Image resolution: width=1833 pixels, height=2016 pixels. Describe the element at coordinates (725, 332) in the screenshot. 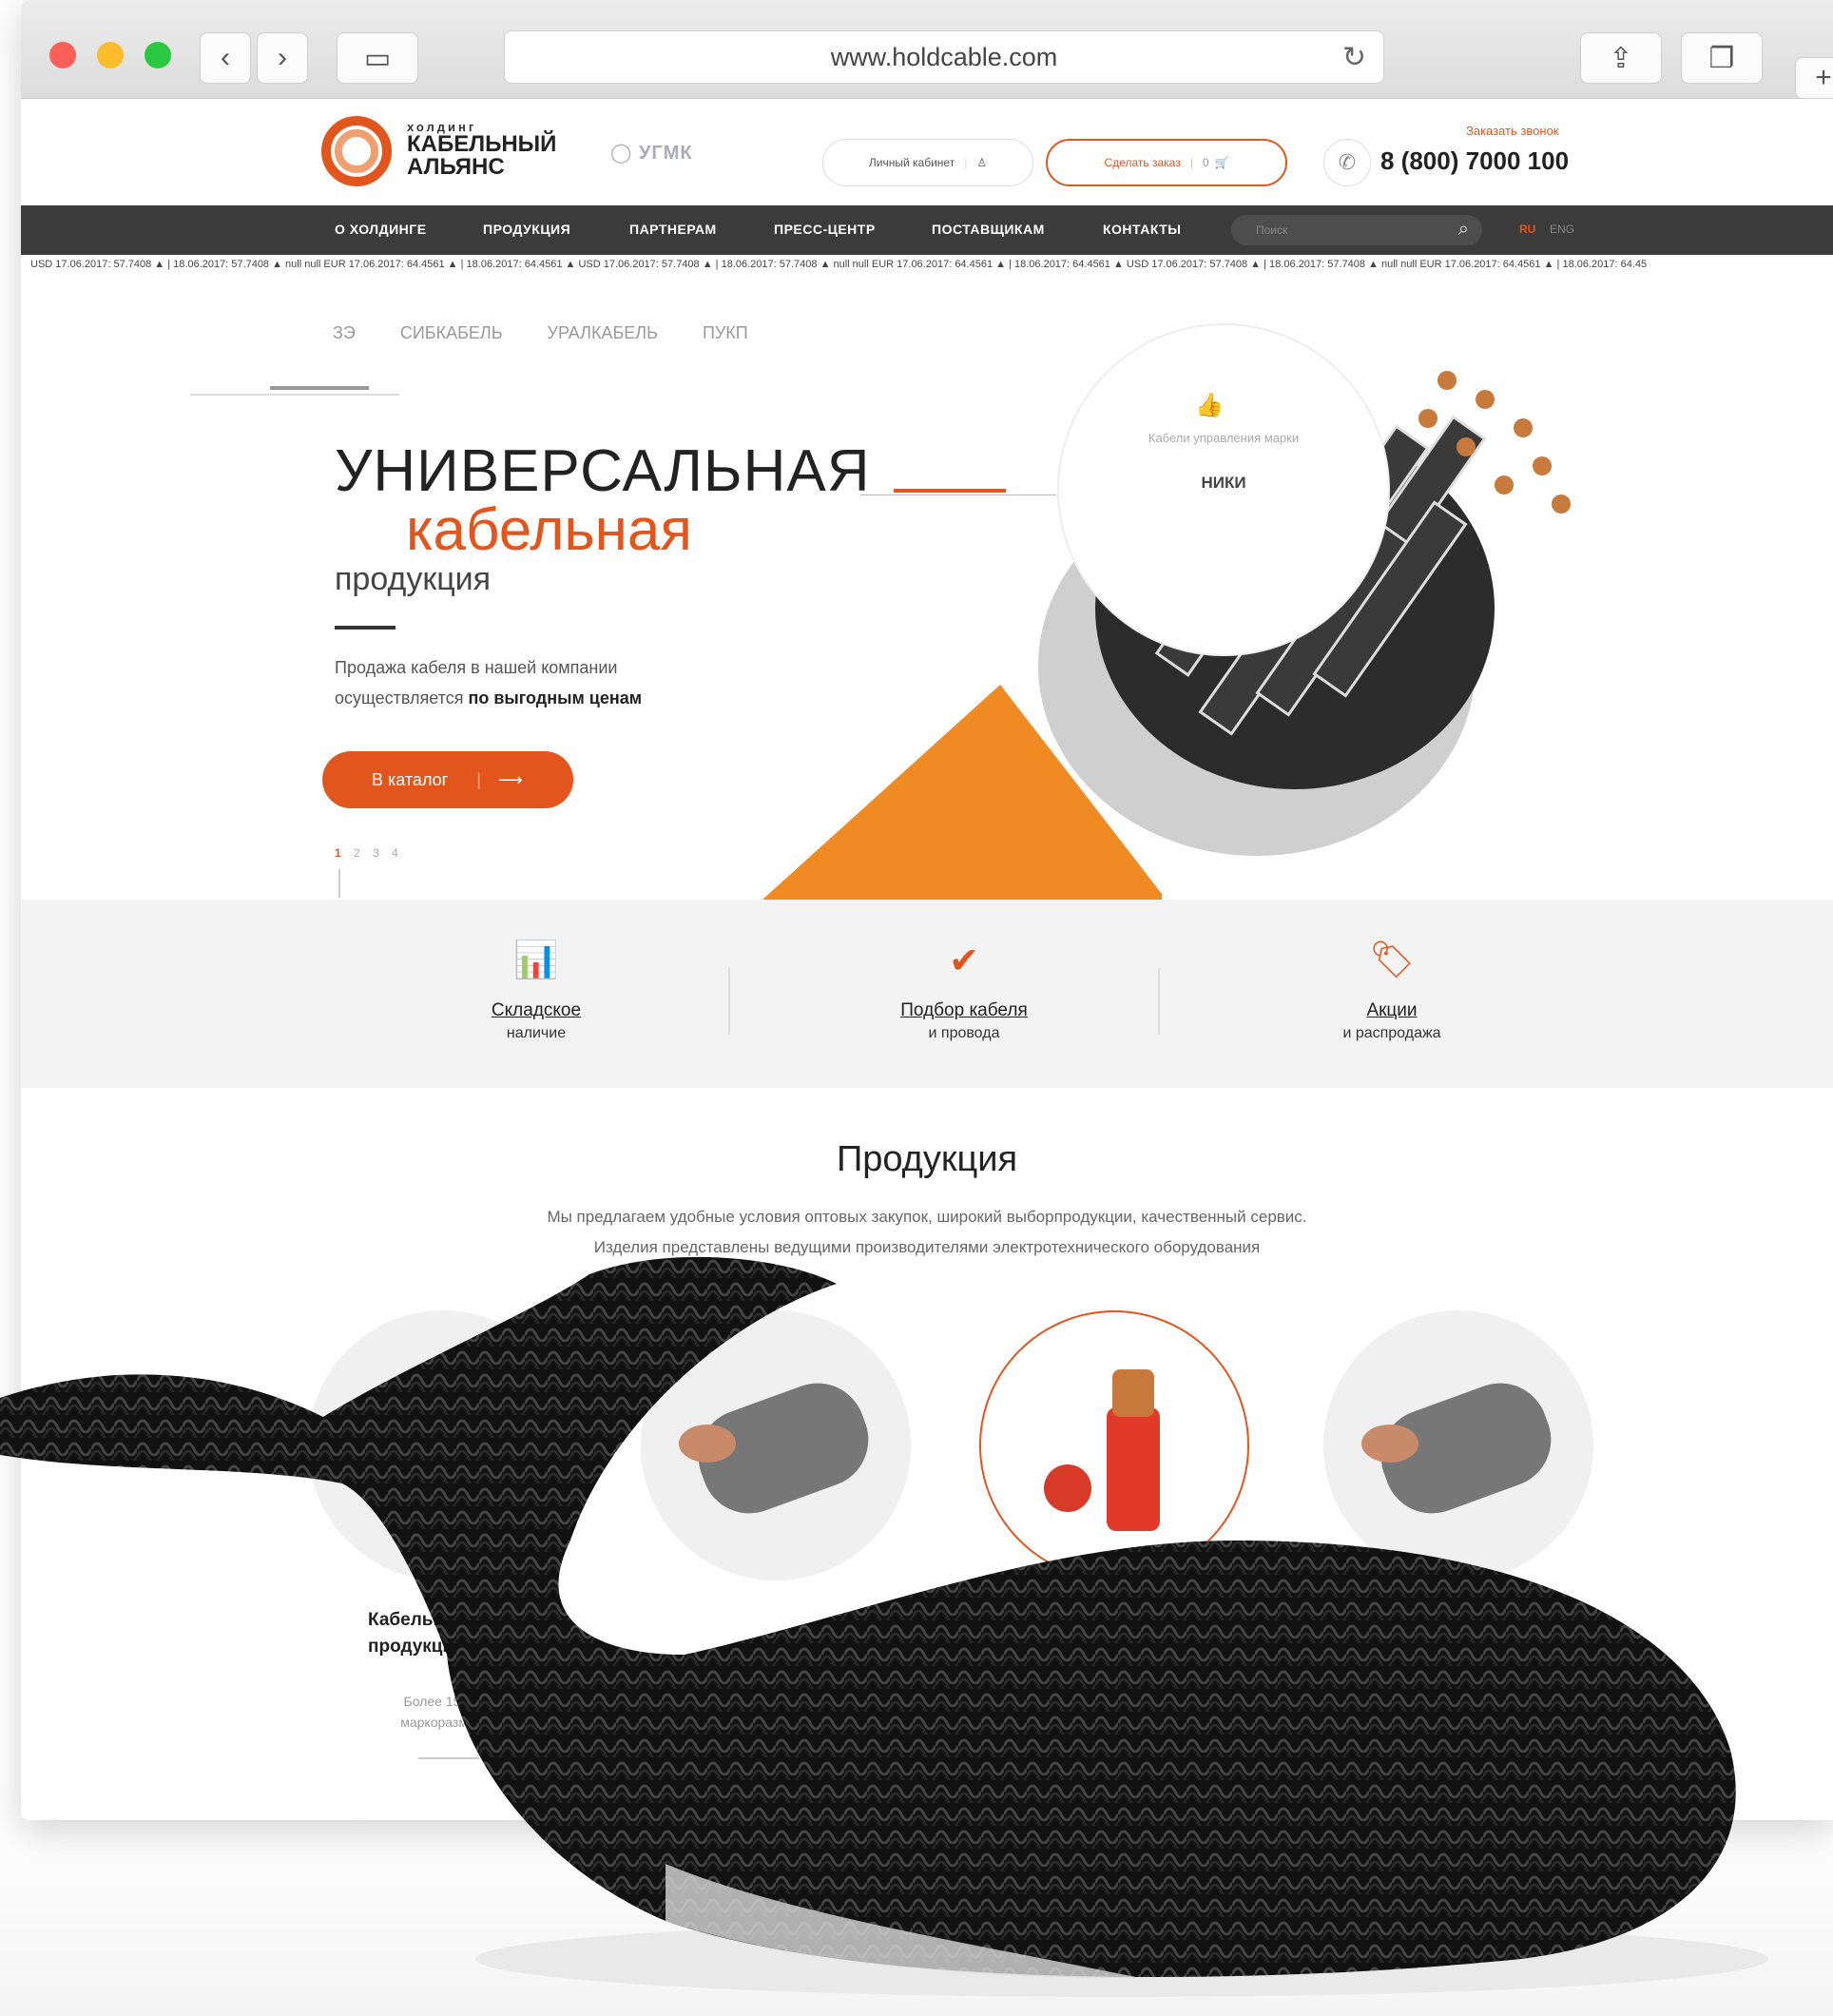

I see `brand-logo: ПУКП` at that location.